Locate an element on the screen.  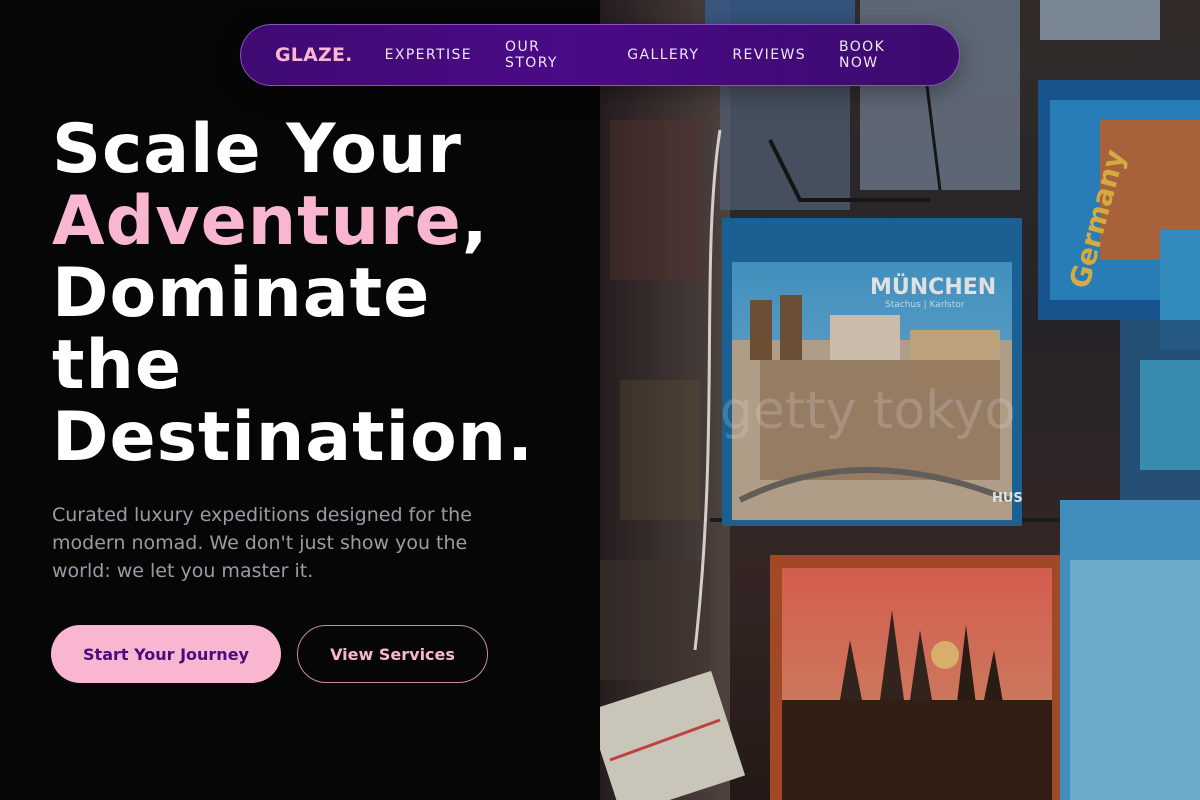
hero-title-line-3: Dominate is located at coordinates (241, 293).